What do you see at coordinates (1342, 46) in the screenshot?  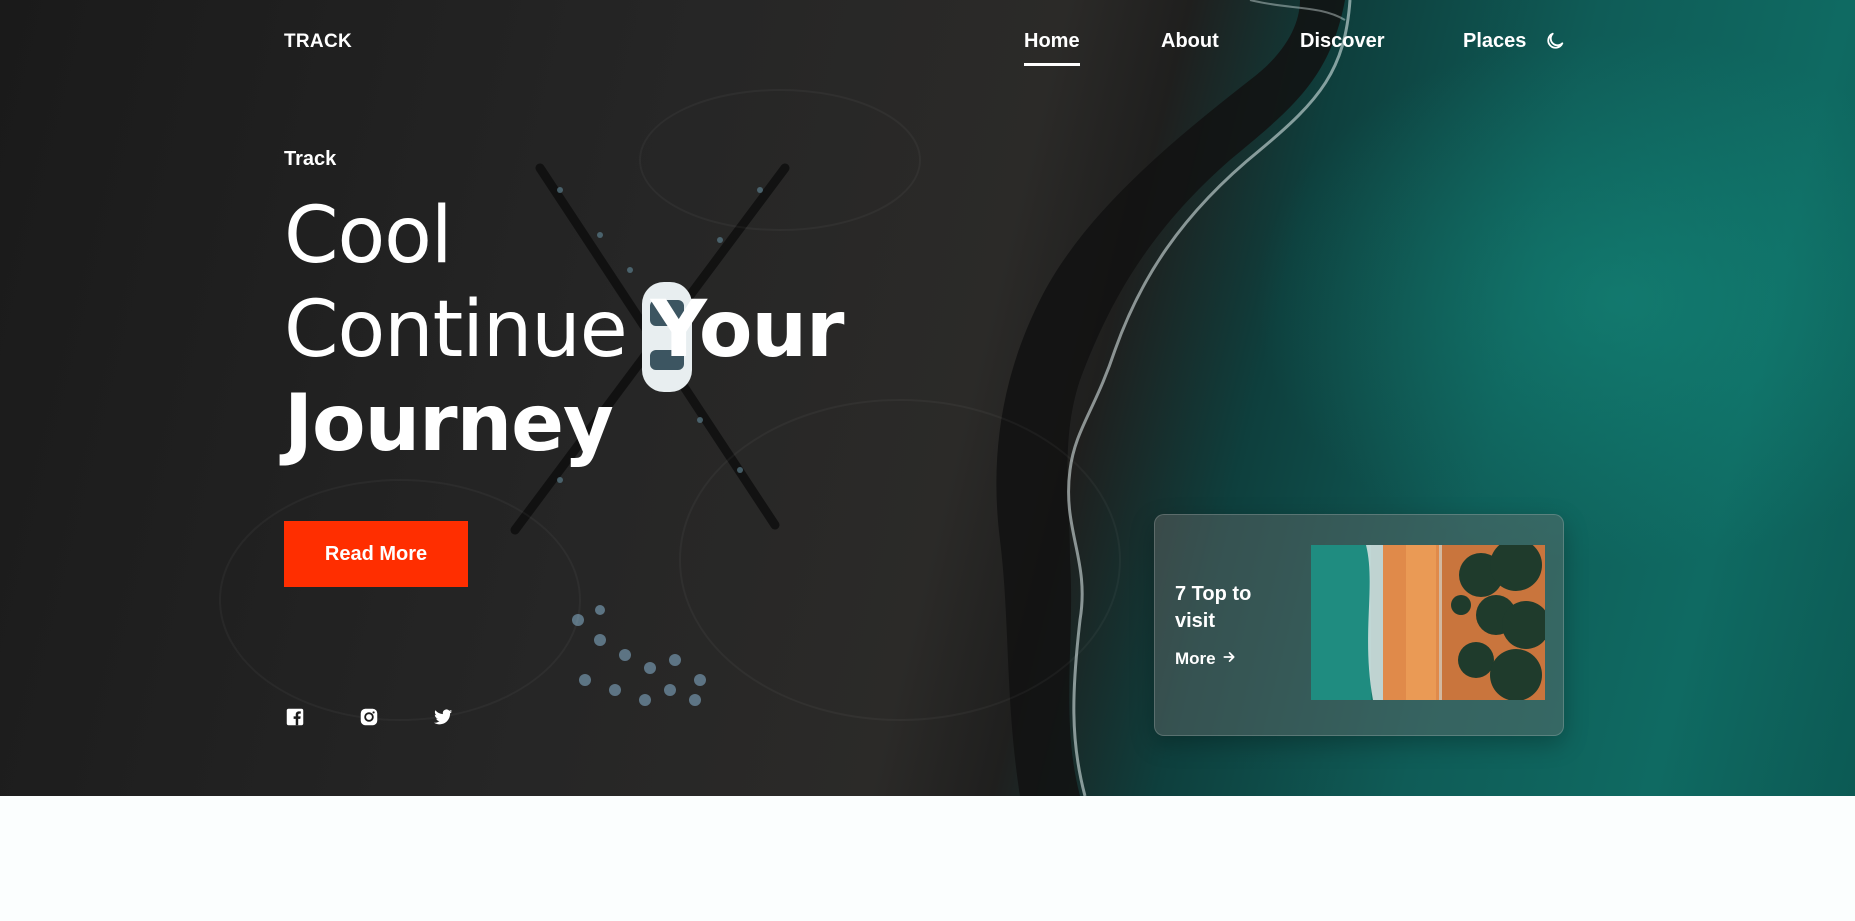 I see `nav-link-discover: Discover` at bounding box center [1342, 46].